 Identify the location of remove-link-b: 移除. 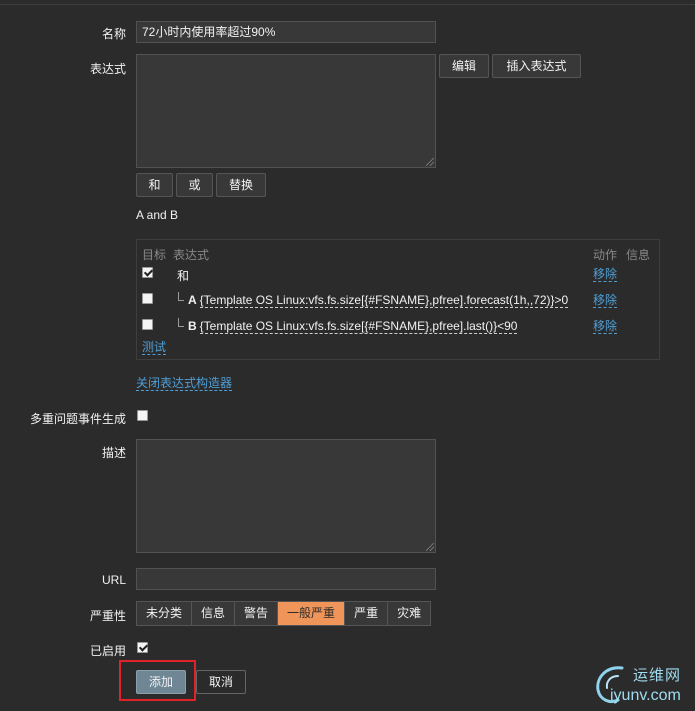
(605, 327).